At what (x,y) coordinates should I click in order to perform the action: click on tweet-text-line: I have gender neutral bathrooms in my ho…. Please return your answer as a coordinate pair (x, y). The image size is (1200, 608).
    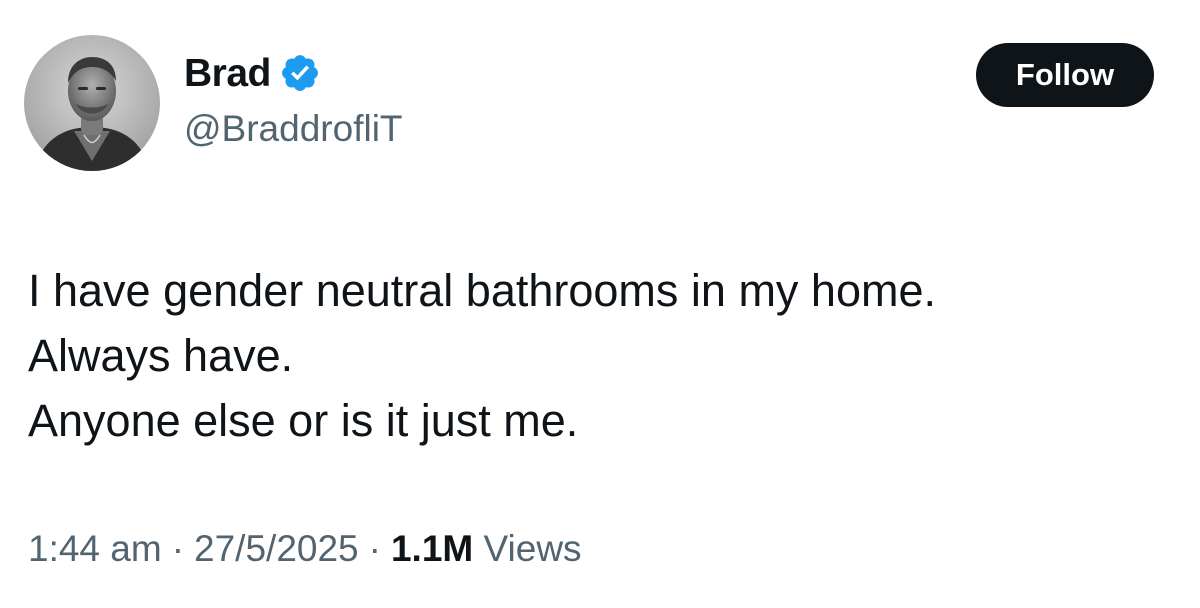
    Looking at the image, I should click on (482, 290).